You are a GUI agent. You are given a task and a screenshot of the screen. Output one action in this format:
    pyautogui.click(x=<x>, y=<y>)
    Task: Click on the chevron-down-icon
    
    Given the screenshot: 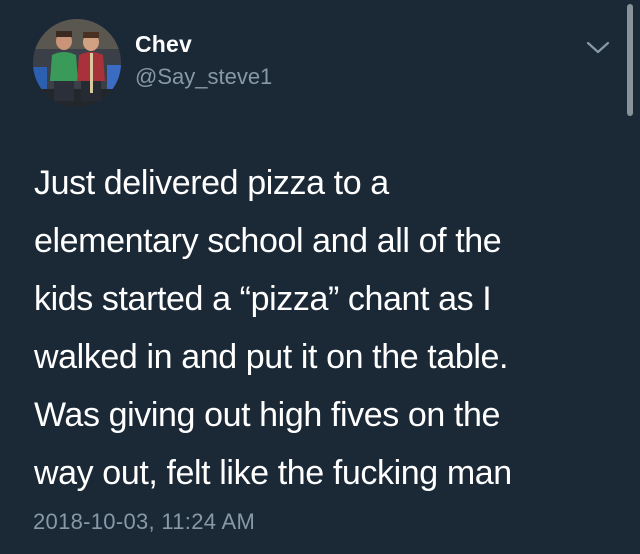 What is the action you would take?
    pyautogui.click(x=598, y=47)
    